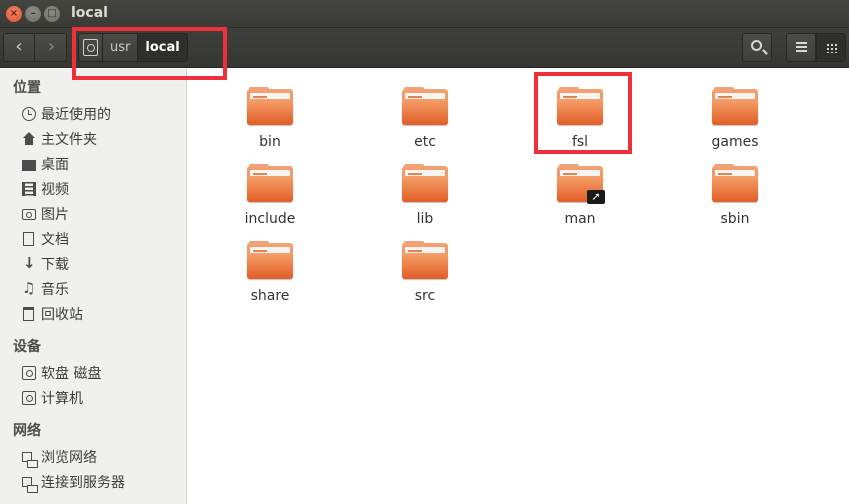  What do you see at coordinates (27, 431) in the screenshot?
I see `section-header-network: 网络` at bounding box center [27, 431].